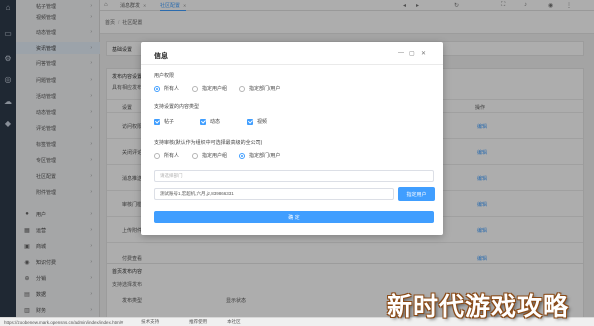 This screenshot has width=594, height=326. Describe the element at coordinates (423, 53) in the screenshot. I see `close-icon: ✕` at that location.